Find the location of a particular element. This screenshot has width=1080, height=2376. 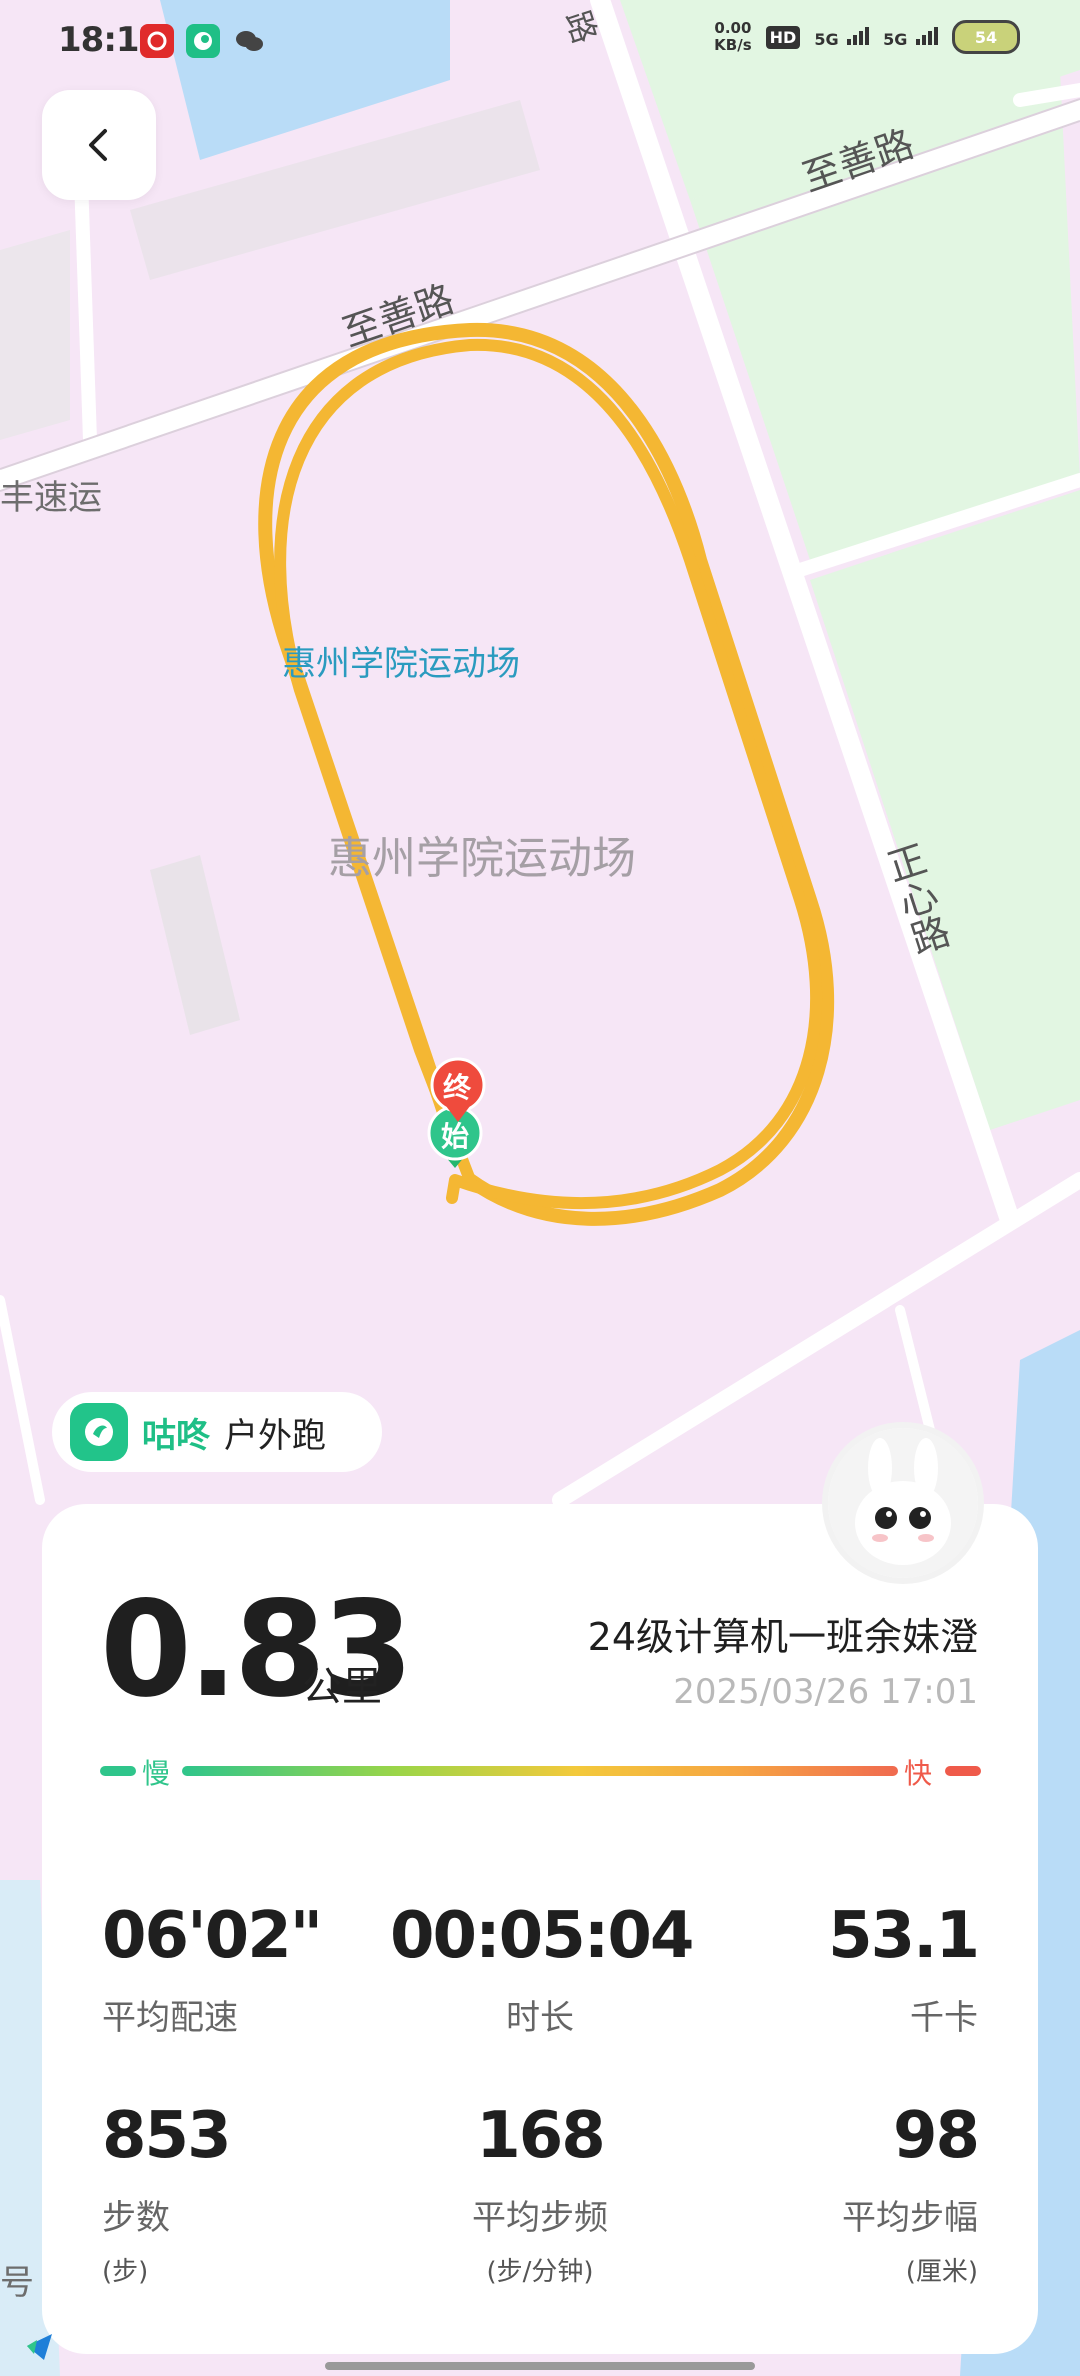

cadence-label: 平均步频 is located at coordinates (540, 2218).